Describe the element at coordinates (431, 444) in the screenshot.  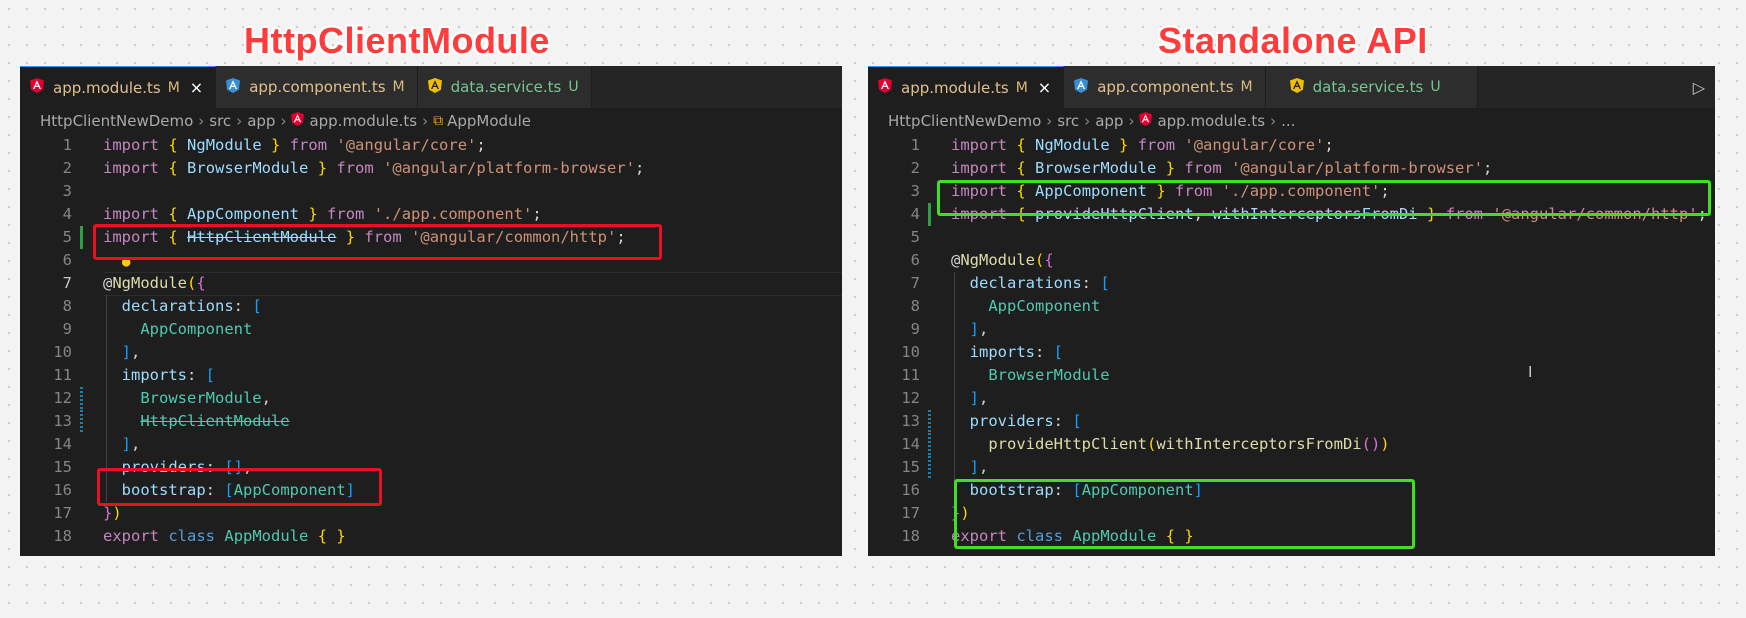
I see `code-line: 14 ],` at that location.